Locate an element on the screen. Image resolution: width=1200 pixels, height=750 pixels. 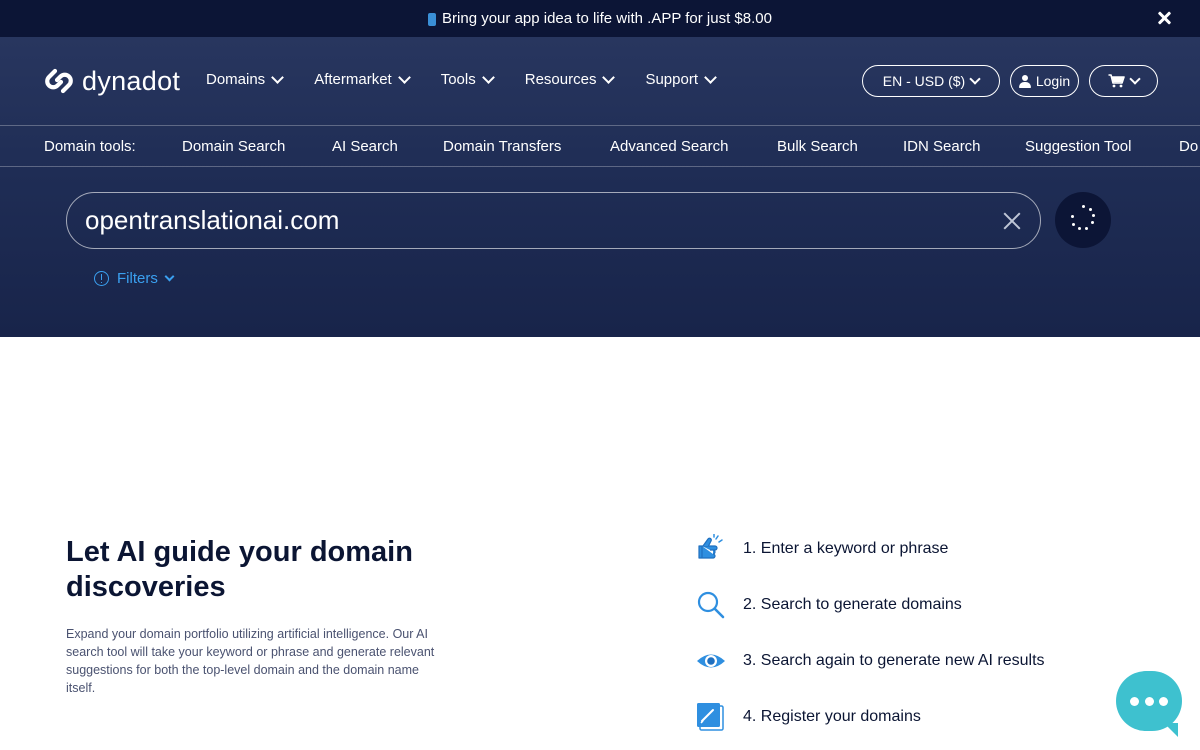
tool-domain-transfers: Domain Transfers is located at coordinates (502, 146).